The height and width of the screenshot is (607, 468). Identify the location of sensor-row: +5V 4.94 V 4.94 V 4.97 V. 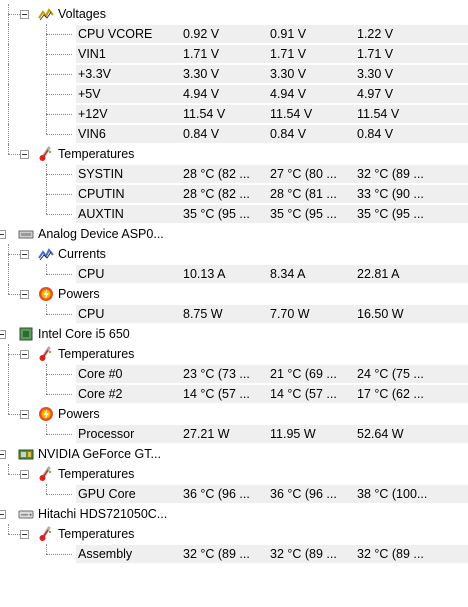
(234, 94).